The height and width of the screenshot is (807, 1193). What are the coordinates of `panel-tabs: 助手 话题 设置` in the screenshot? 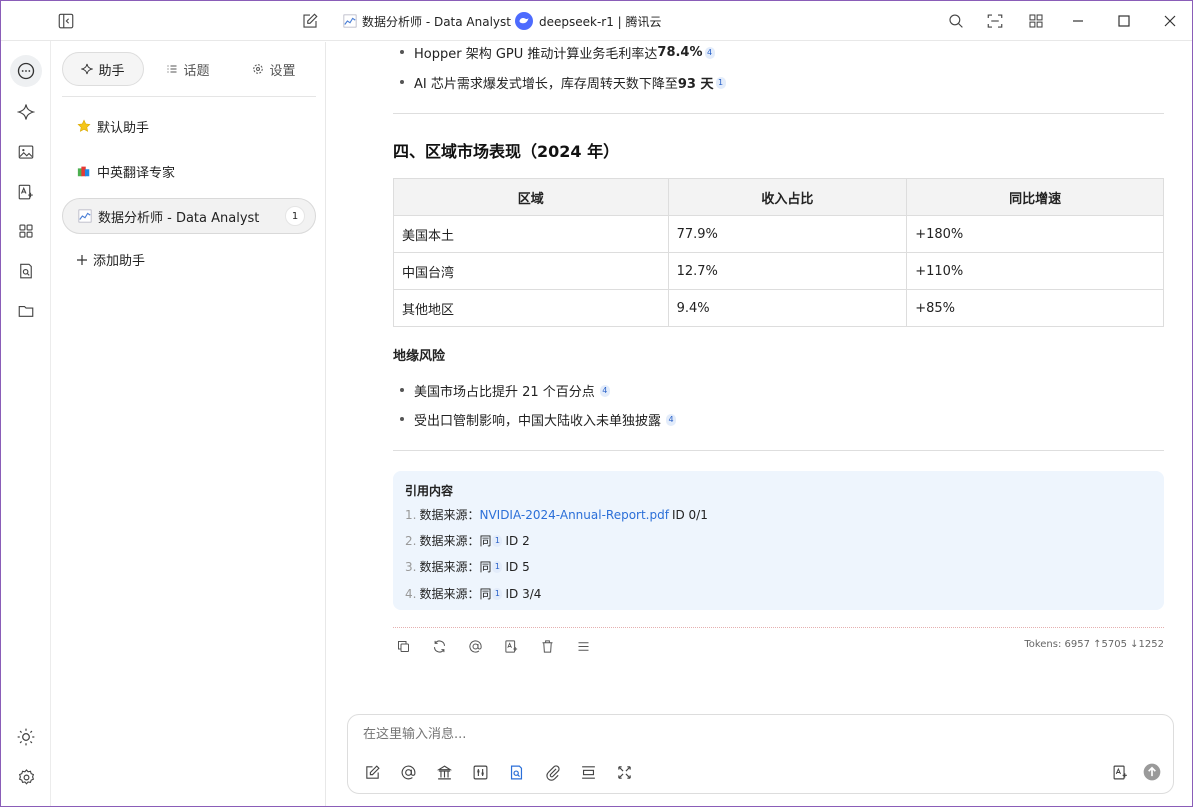 It's located at (189, 69).